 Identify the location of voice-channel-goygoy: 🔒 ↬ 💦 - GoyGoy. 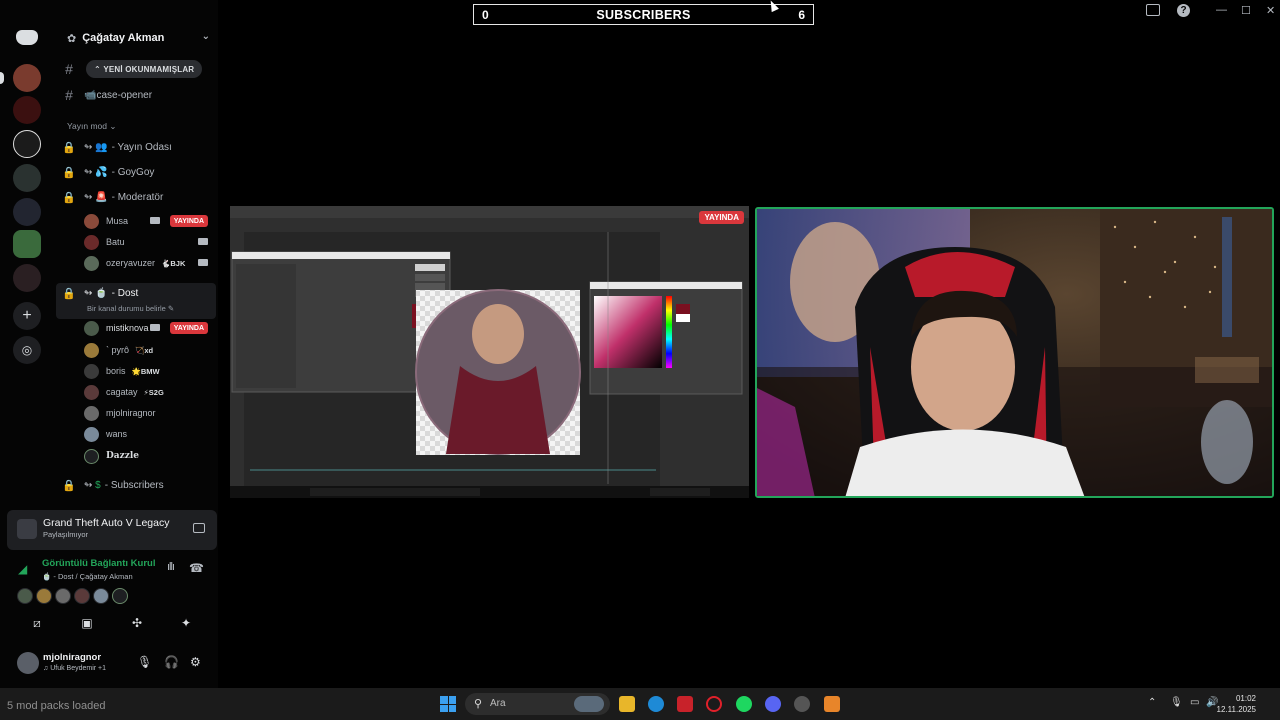
(136, 172).